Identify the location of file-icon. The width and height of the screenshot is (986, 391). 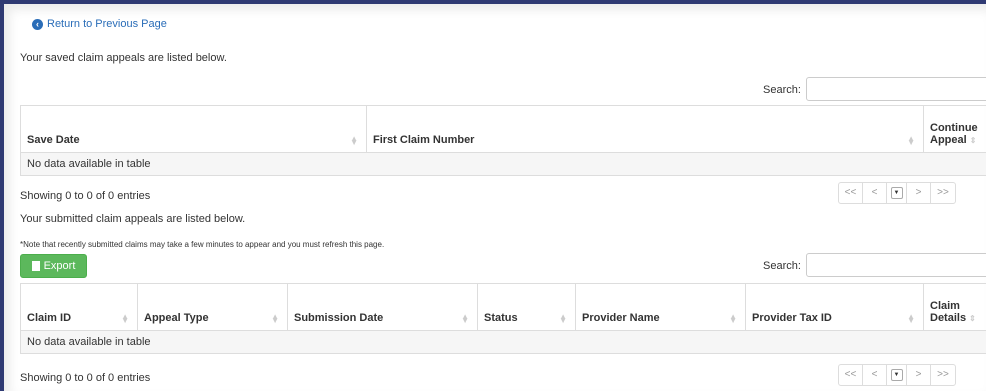
(35, 266).